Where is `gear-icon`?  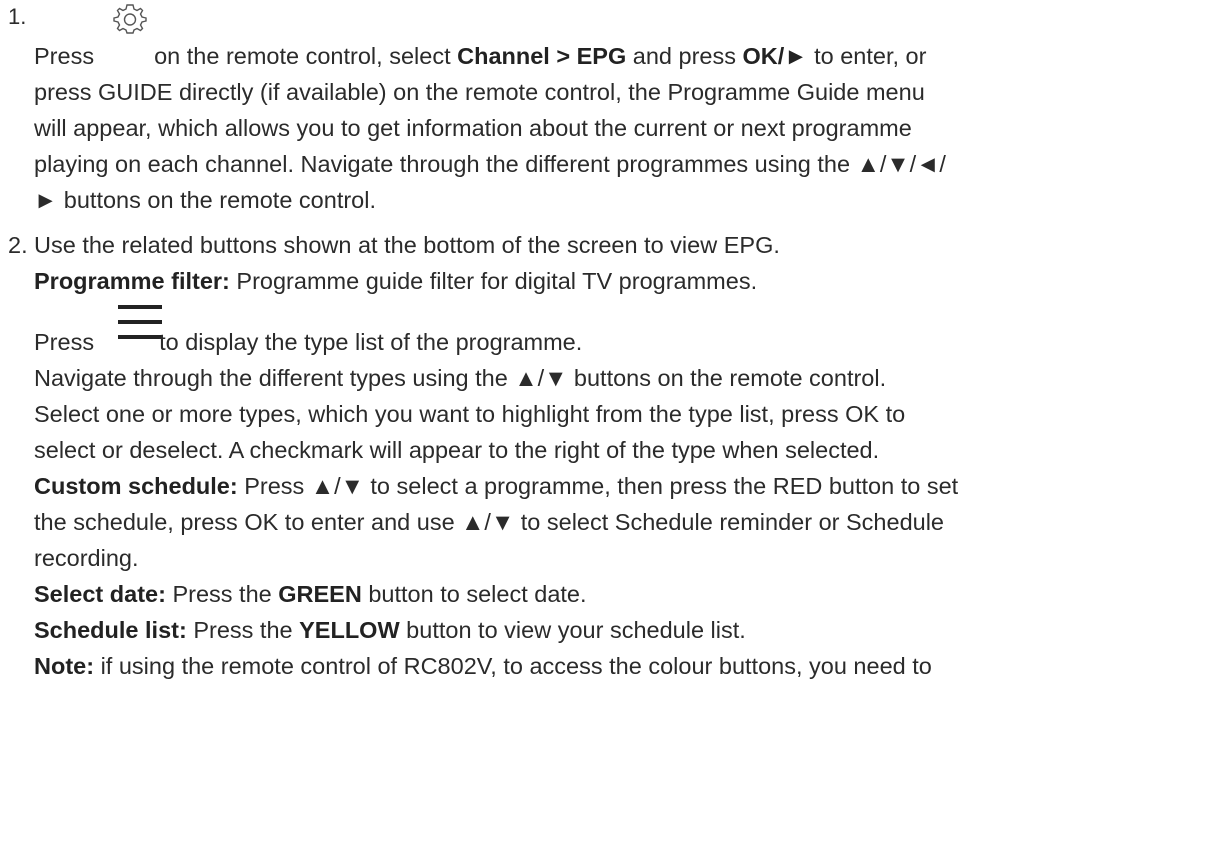
gear-icon is located at coordinates (130, 18).